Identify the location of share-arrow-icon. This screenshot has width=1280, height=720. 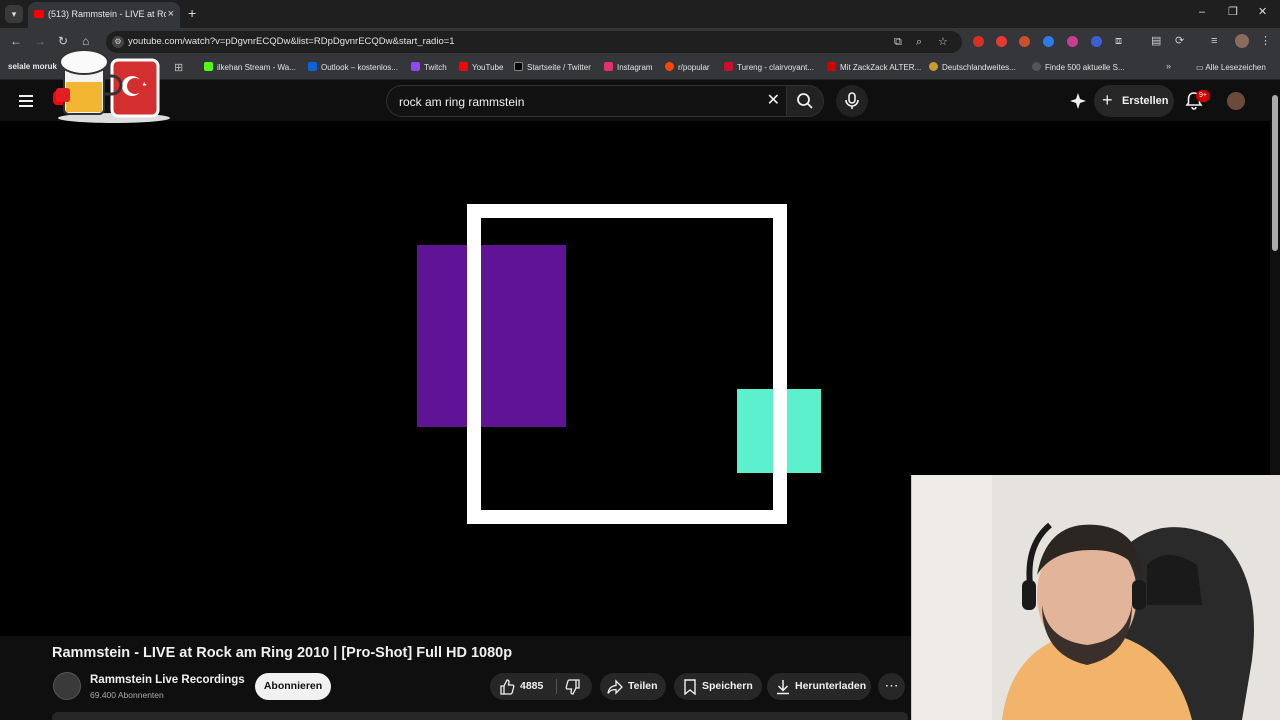
(615, 687).